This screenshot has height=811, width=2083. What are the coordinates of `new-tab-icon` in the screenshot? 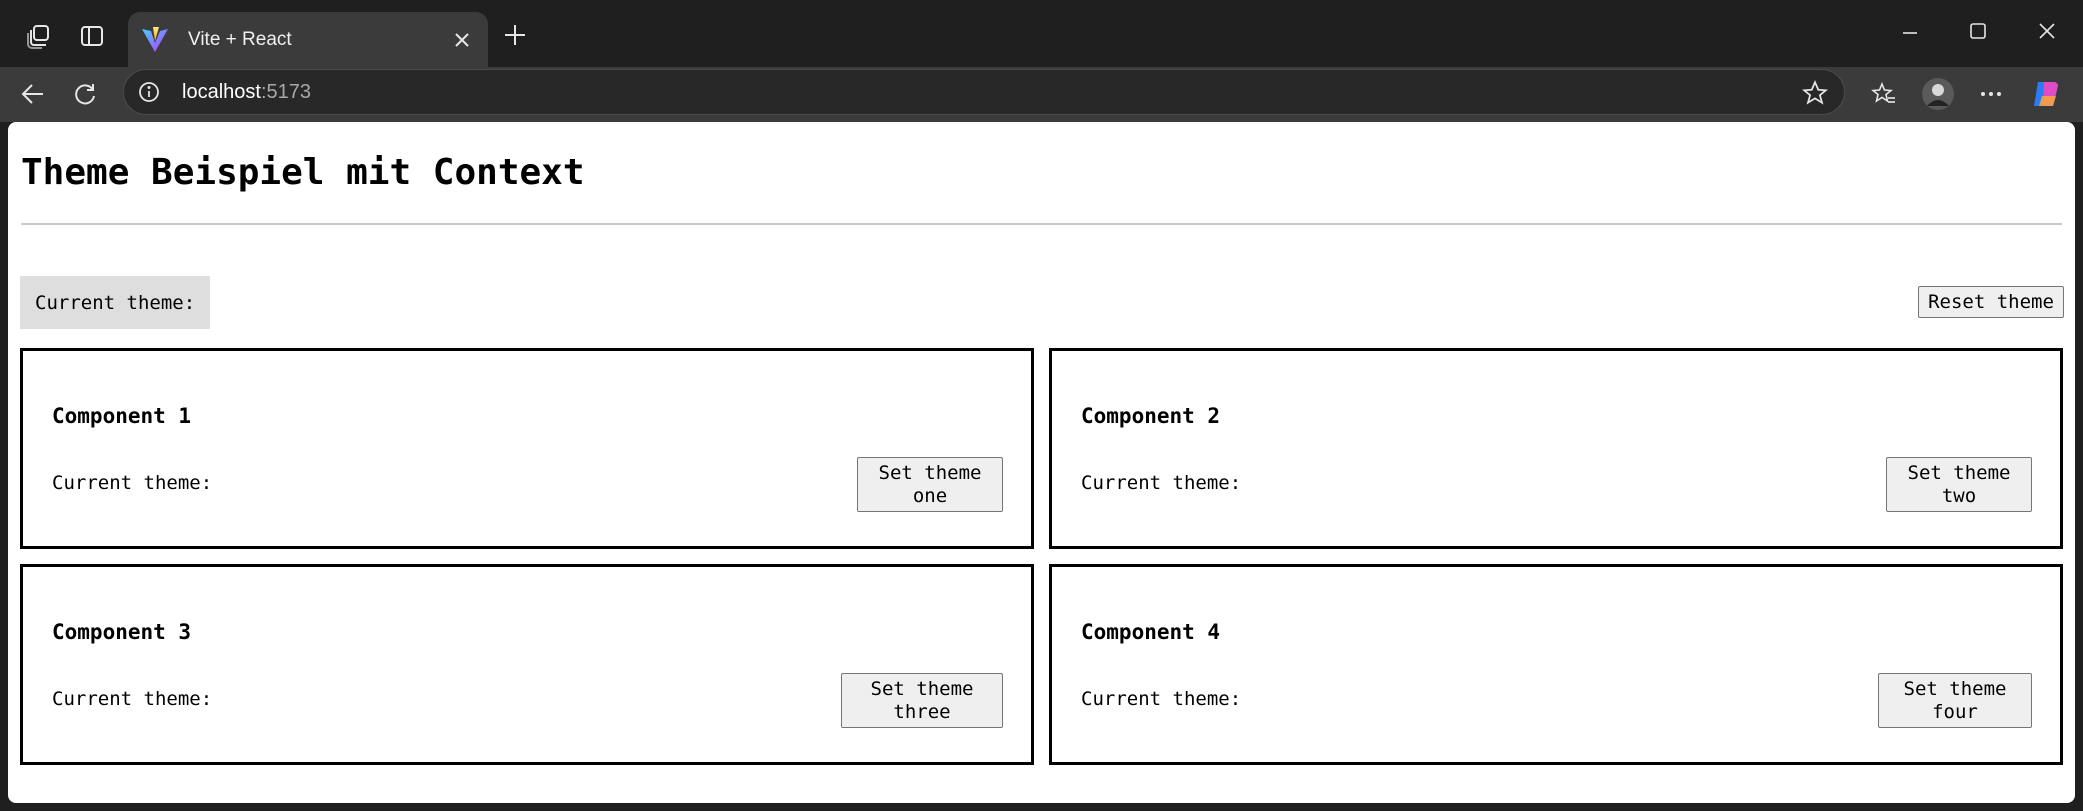 It's located at (515, 35).